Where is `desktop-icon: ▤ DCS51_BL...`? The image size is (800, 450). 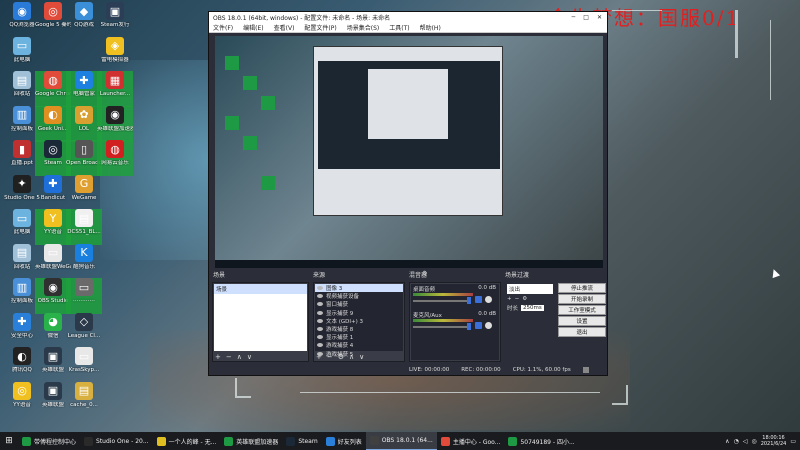 desktop-icon: ▤ DCS51_BL... is located at coordinates (84, 227).